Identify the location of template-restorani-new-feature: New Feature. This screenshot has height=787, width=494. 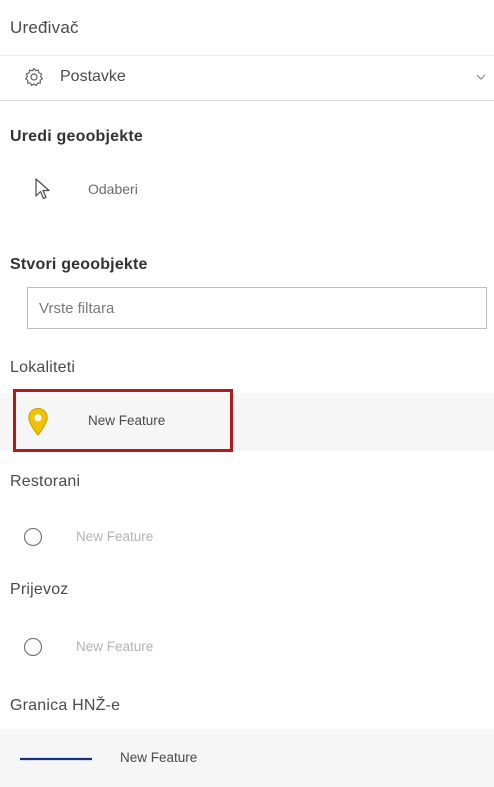
(247, 536).